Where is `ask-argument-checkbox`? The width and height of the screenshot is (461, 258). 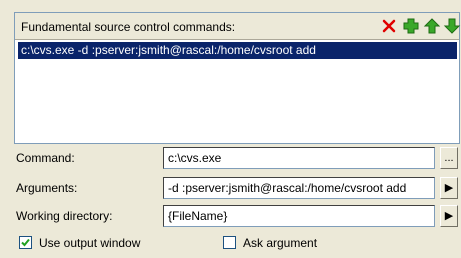
ask-argument-checkbox is located at coordinates (229, 242).